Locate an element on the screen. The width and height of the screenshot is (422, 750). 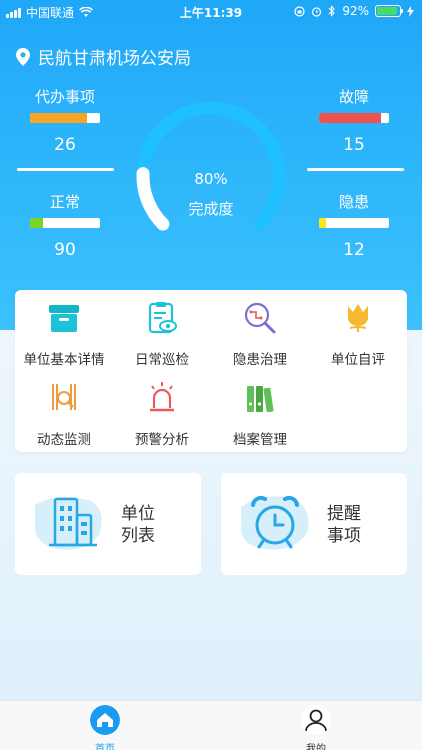
status-bar: 中国联通 上午11:39 92% is located at coordinates (211, 11).